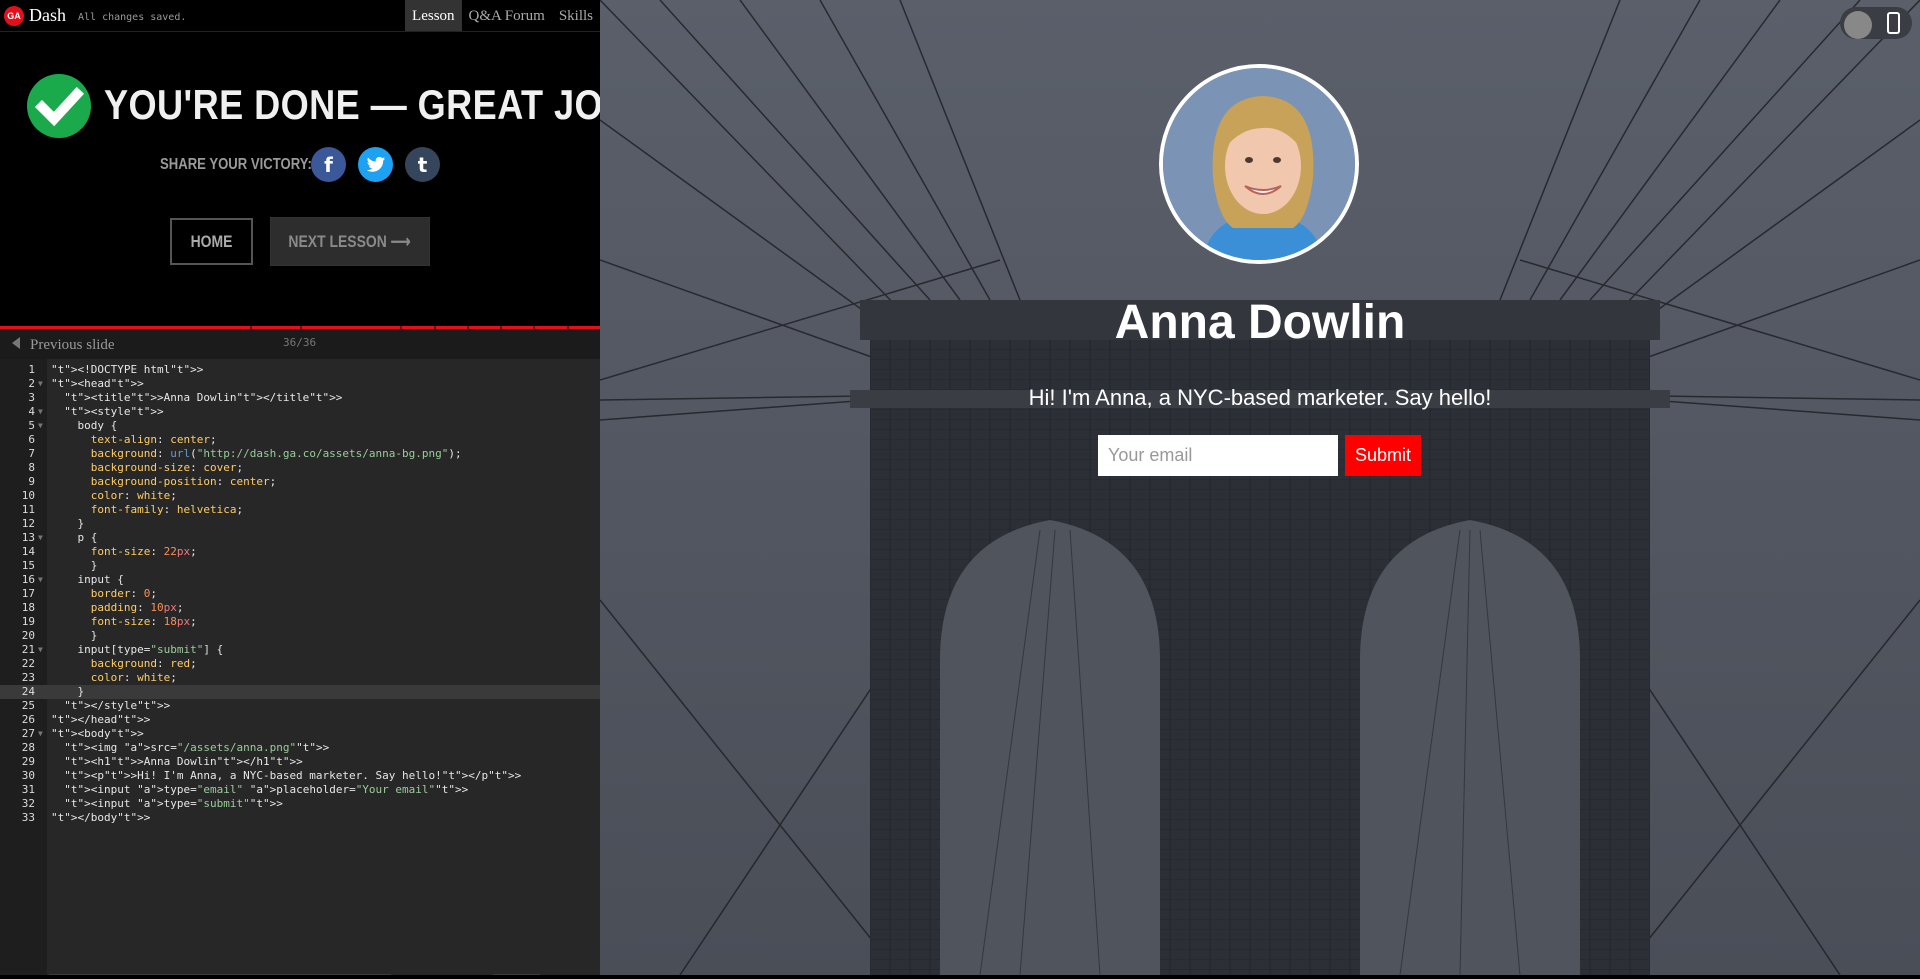 This screenshot has width=1920, height=979. I want to click on previous-slide-button: Previous slide, so click(63, 345).